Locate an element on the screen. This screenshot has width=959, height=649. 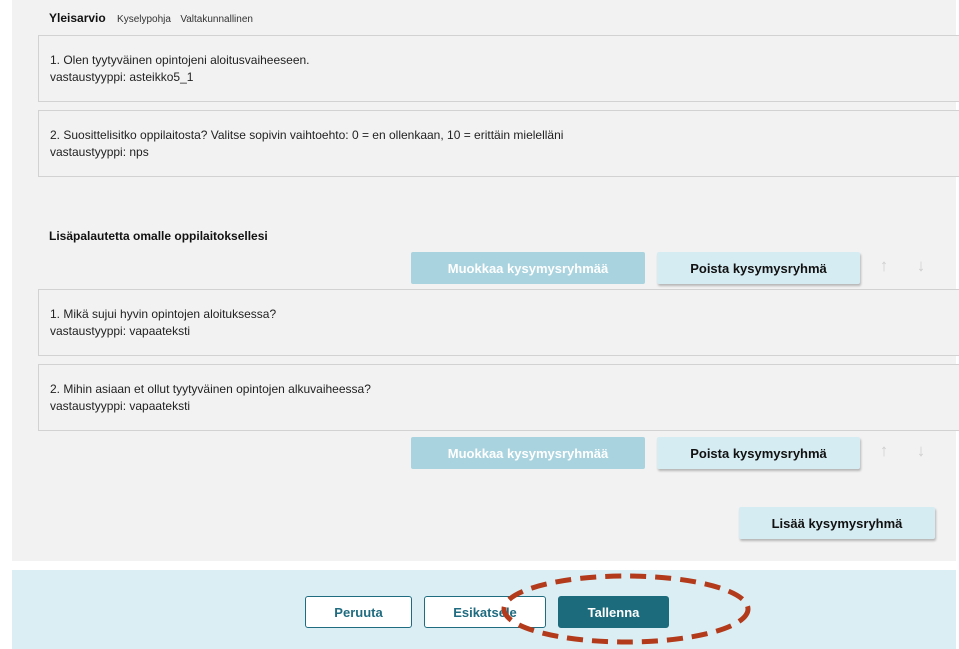
group-title: Yleisarvio is located at coordinates (77, 18).